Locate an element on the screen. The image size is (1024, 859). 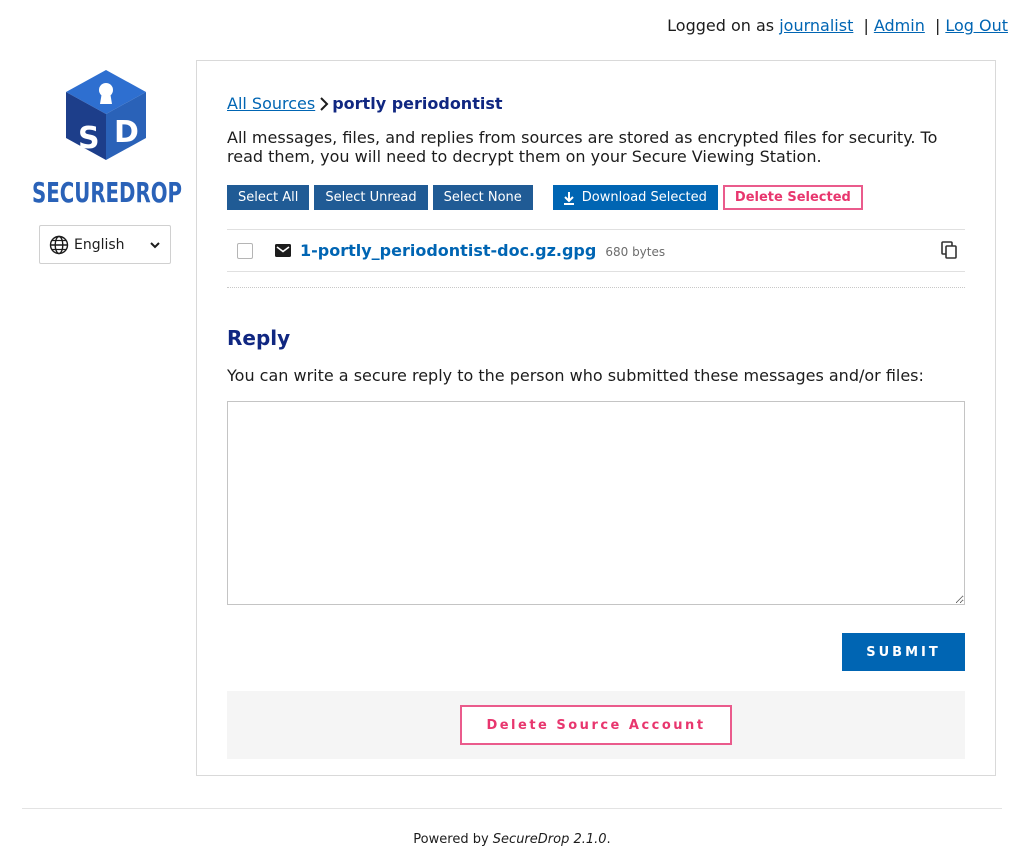
language-selector: English is located at coordinates (105, 244).